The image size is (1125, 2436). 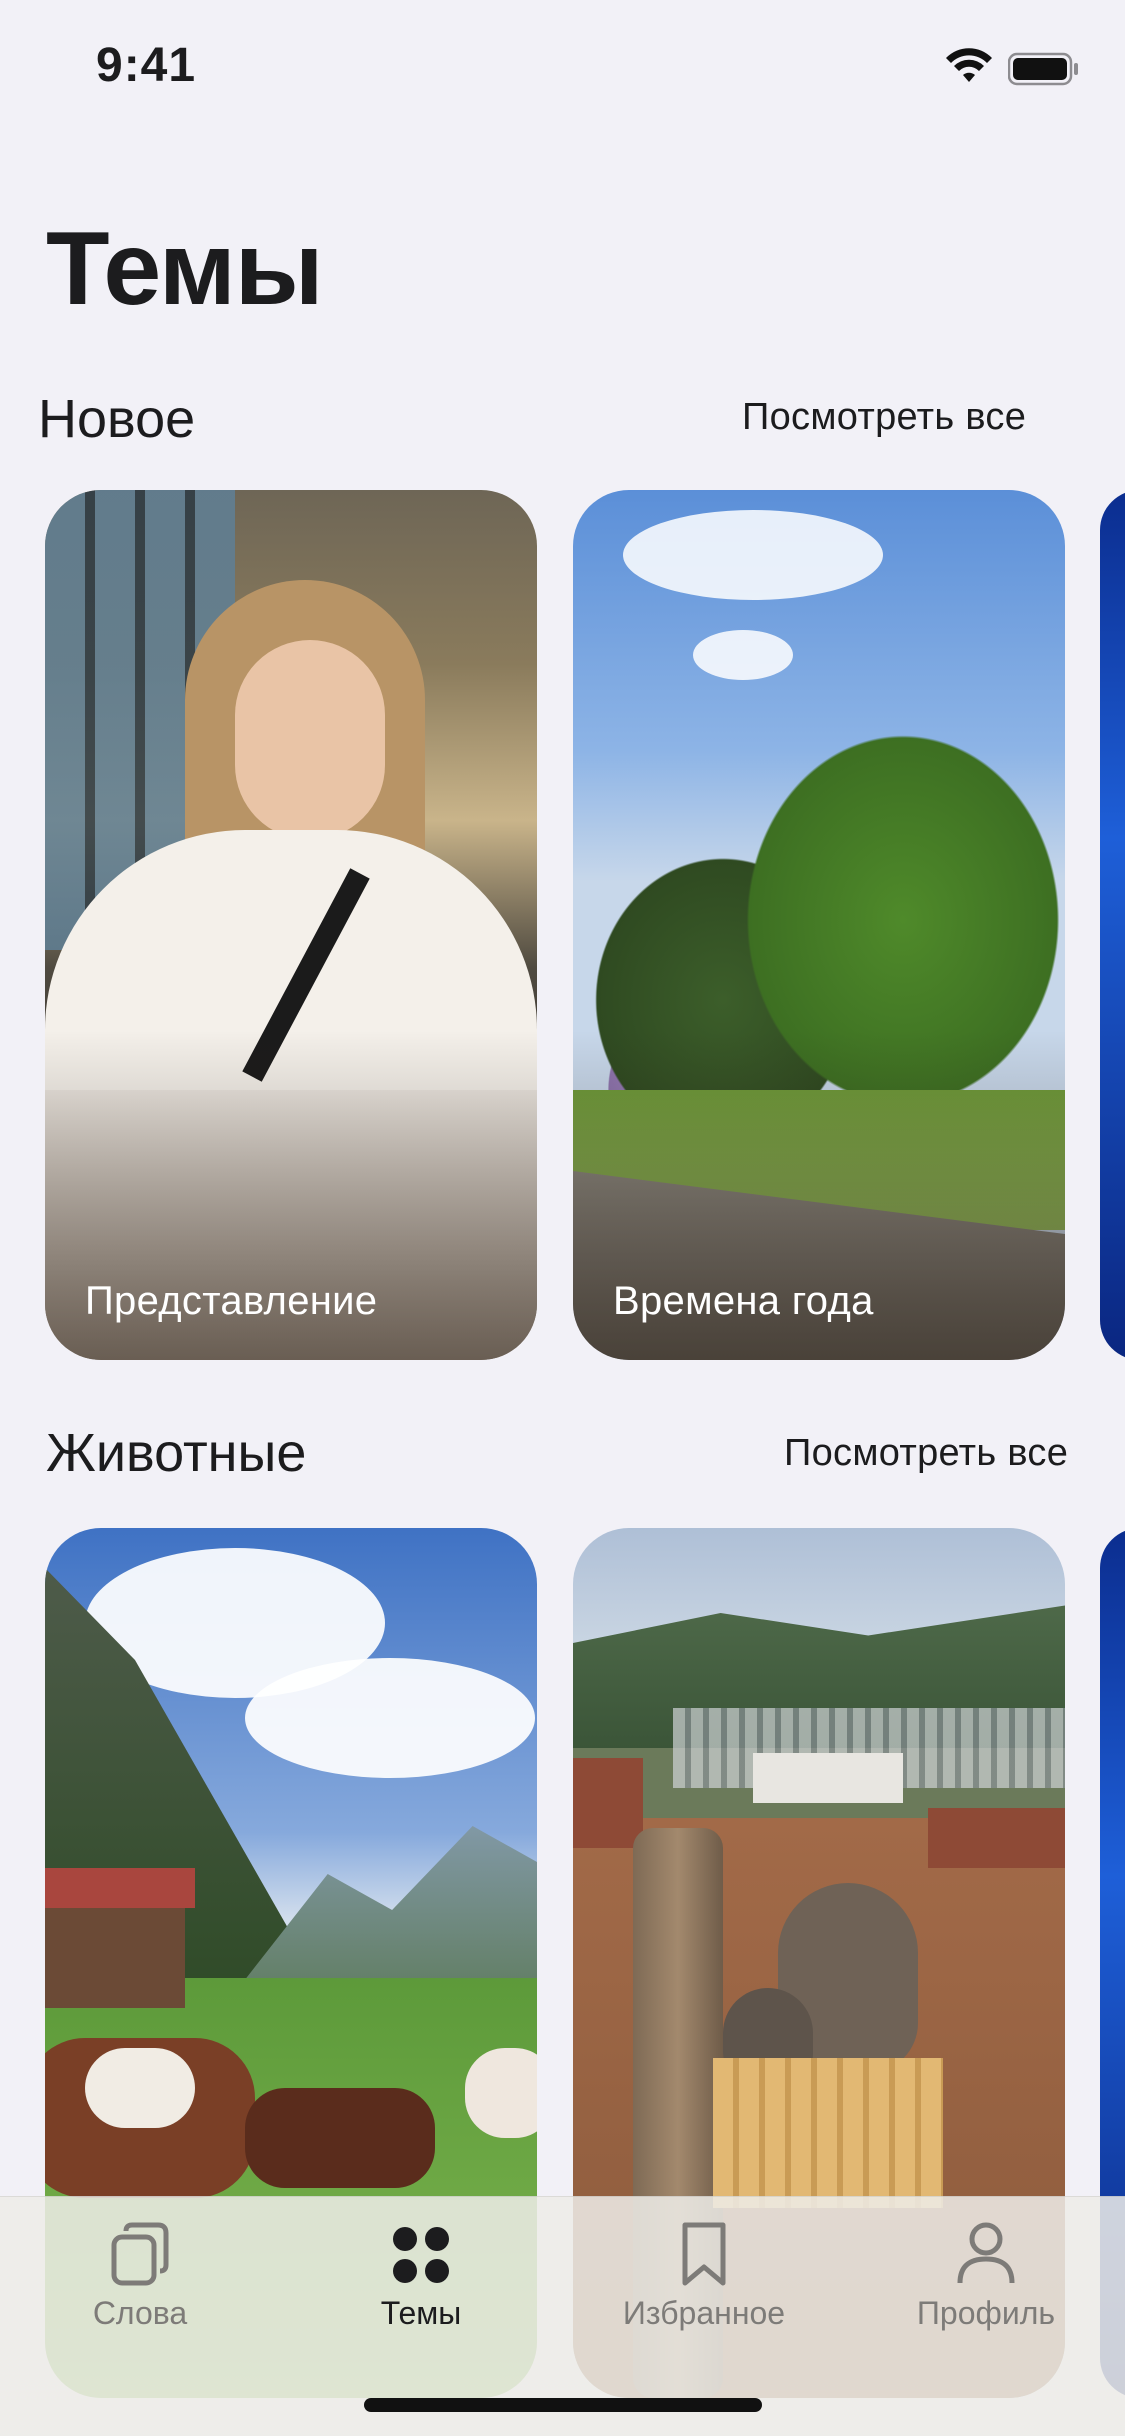 I want to click on card-photo-sign, so click(x=828, y=1778).